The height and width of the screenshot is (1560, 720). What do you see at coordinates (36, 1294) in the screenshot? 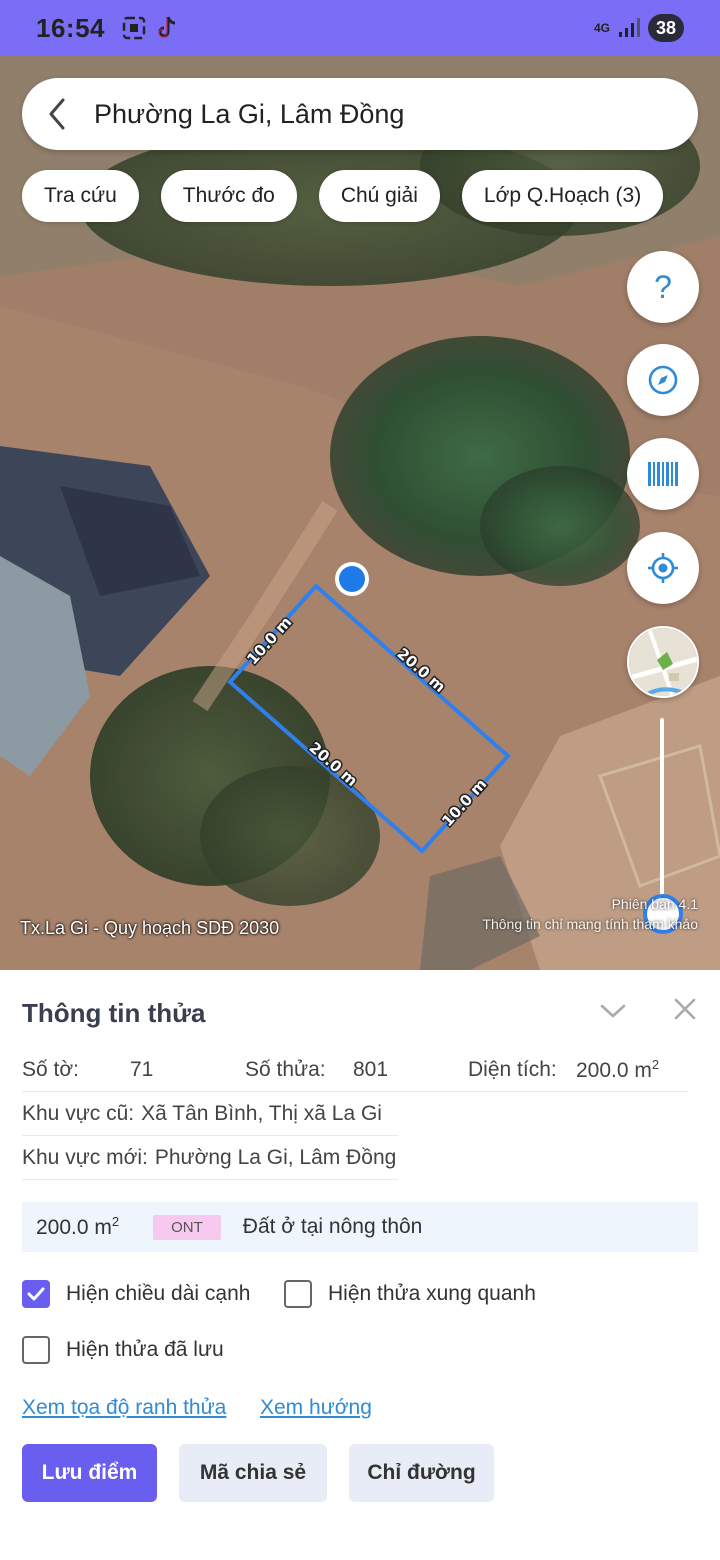
I see `checkbox-checked-icon` at bounding box center [36, 1294].